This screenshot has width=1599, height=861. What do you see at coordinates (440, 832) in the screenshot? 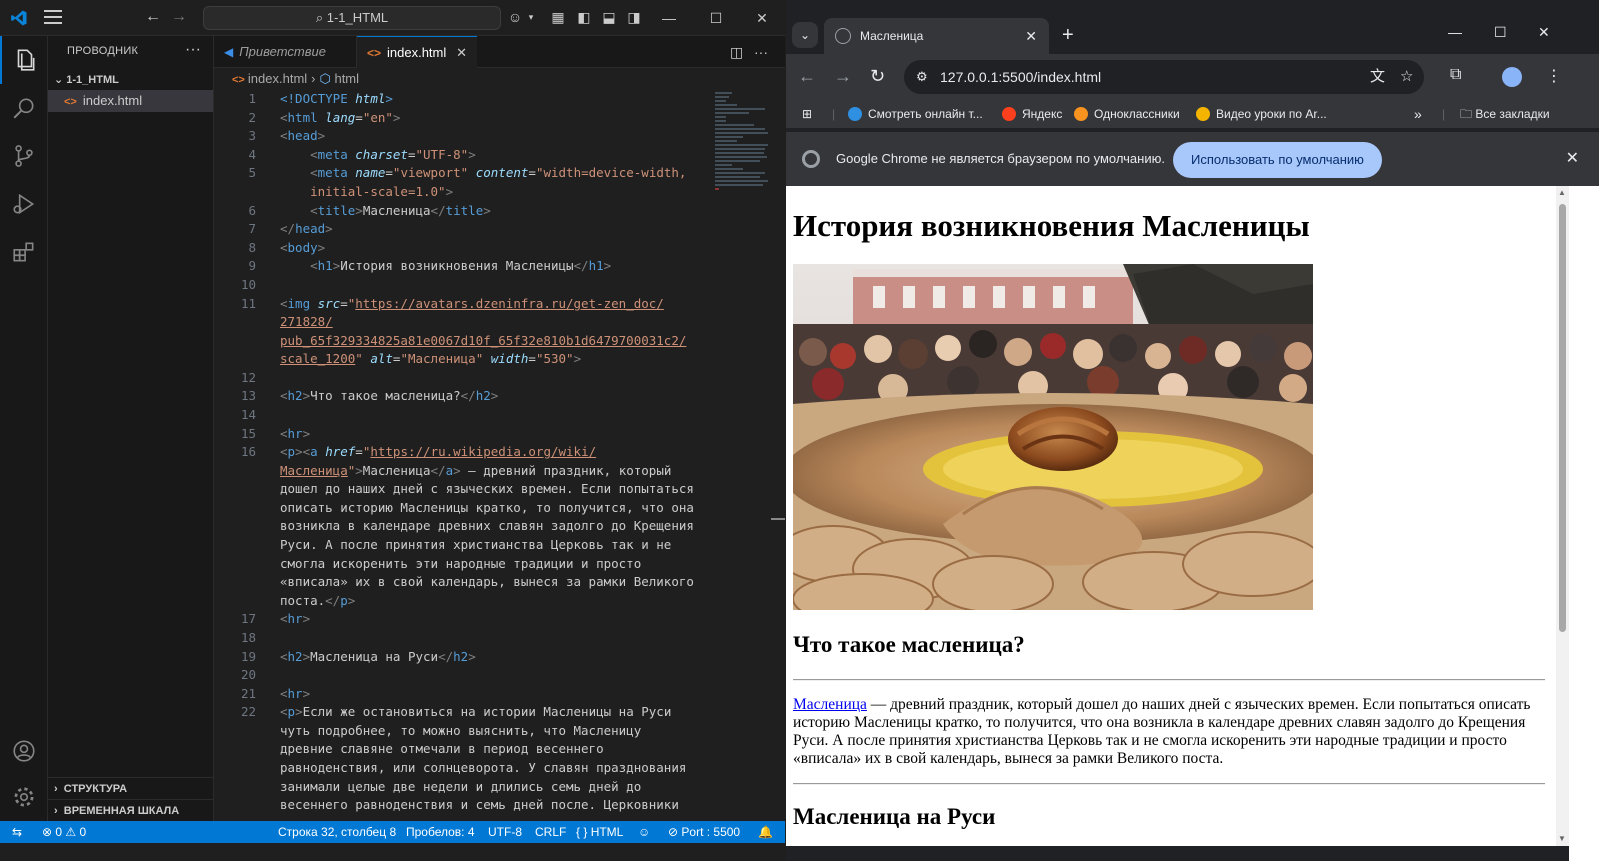
I see `indentation: Пробелов: 4` at bounding box center [440, 832].